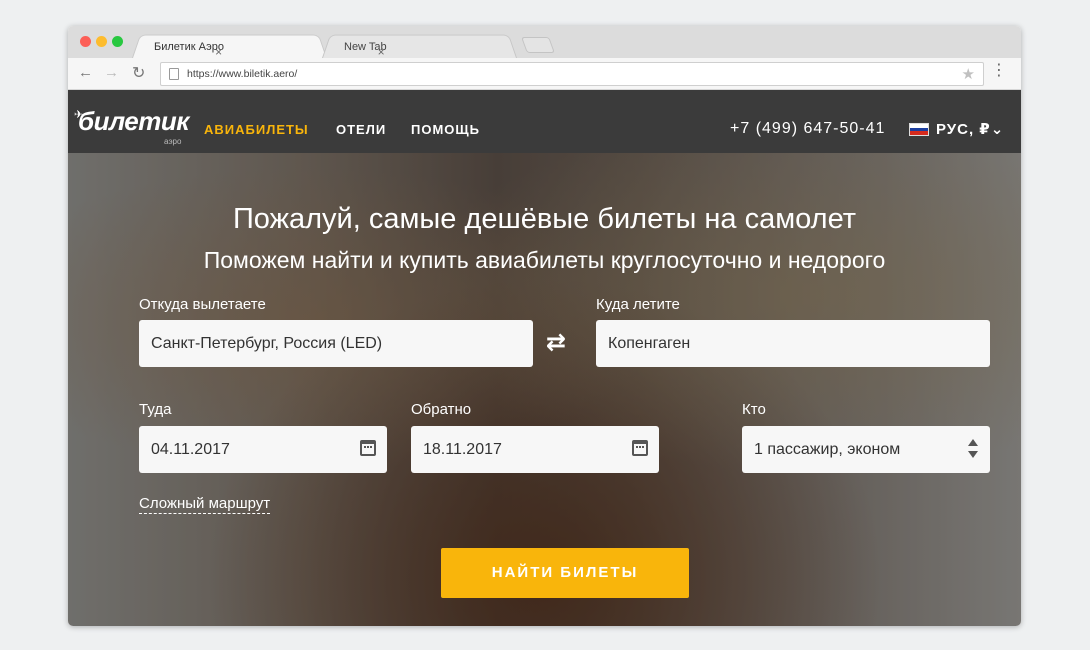 Image resolution: width=1090 pixels, height=650 pixels. I want to click on minimize-window-icon, so click(101, 41).